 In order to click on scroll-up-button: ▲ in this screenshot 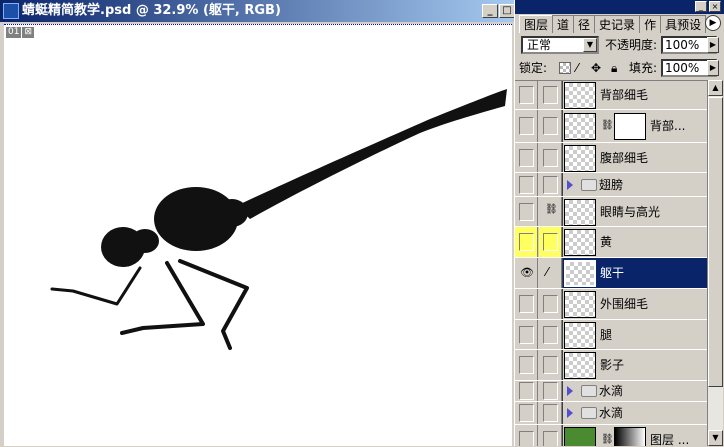, I will do `click(715, 88)`.